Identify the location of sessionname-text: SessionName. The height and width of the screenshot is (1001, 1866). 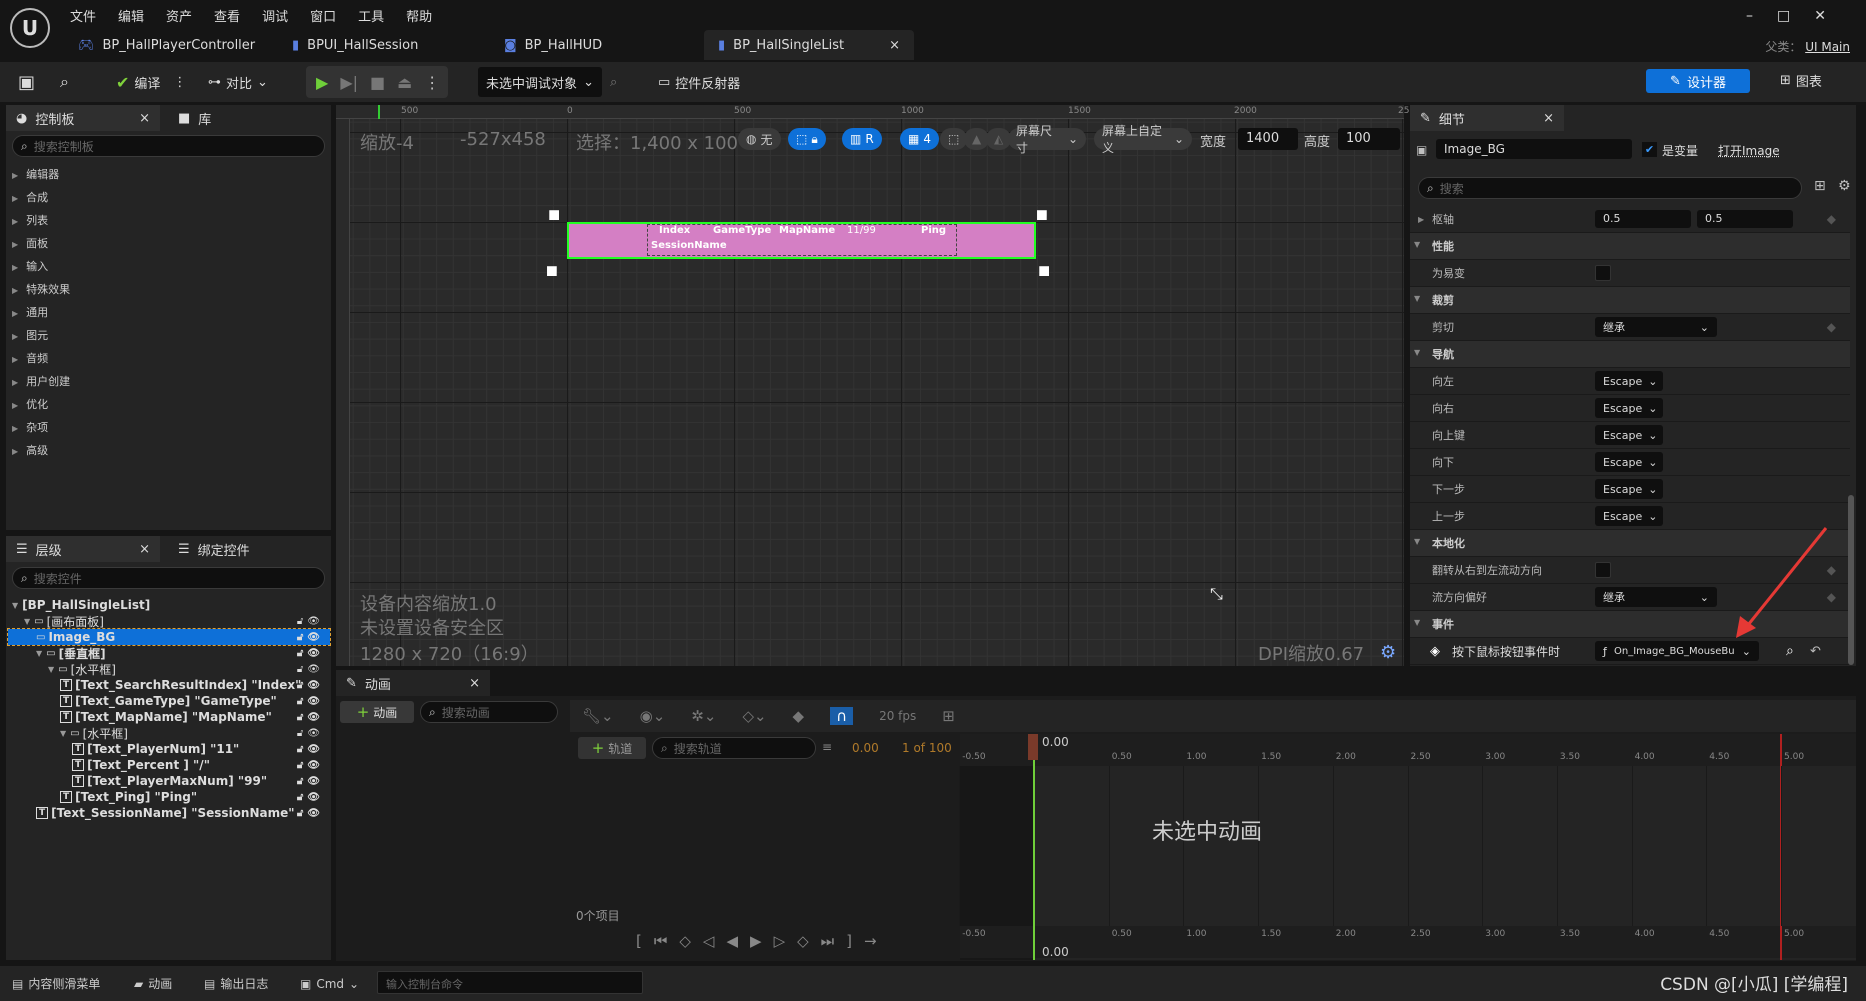
(689, 245).